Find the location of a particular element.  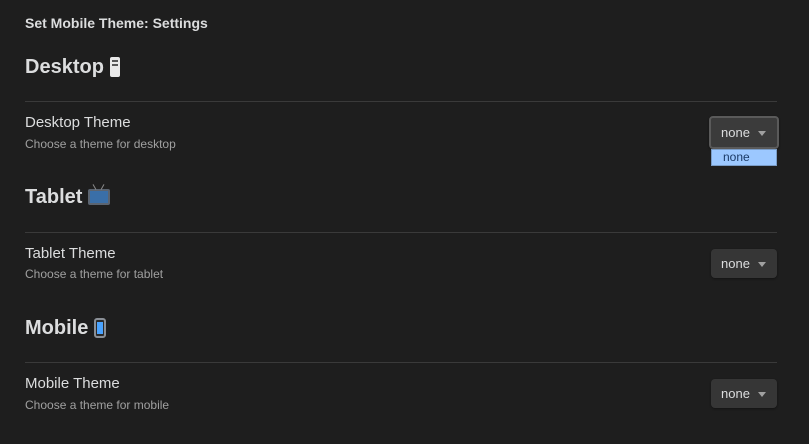

desktop-theme-dropdown: none is located at coordinates (744, 132).